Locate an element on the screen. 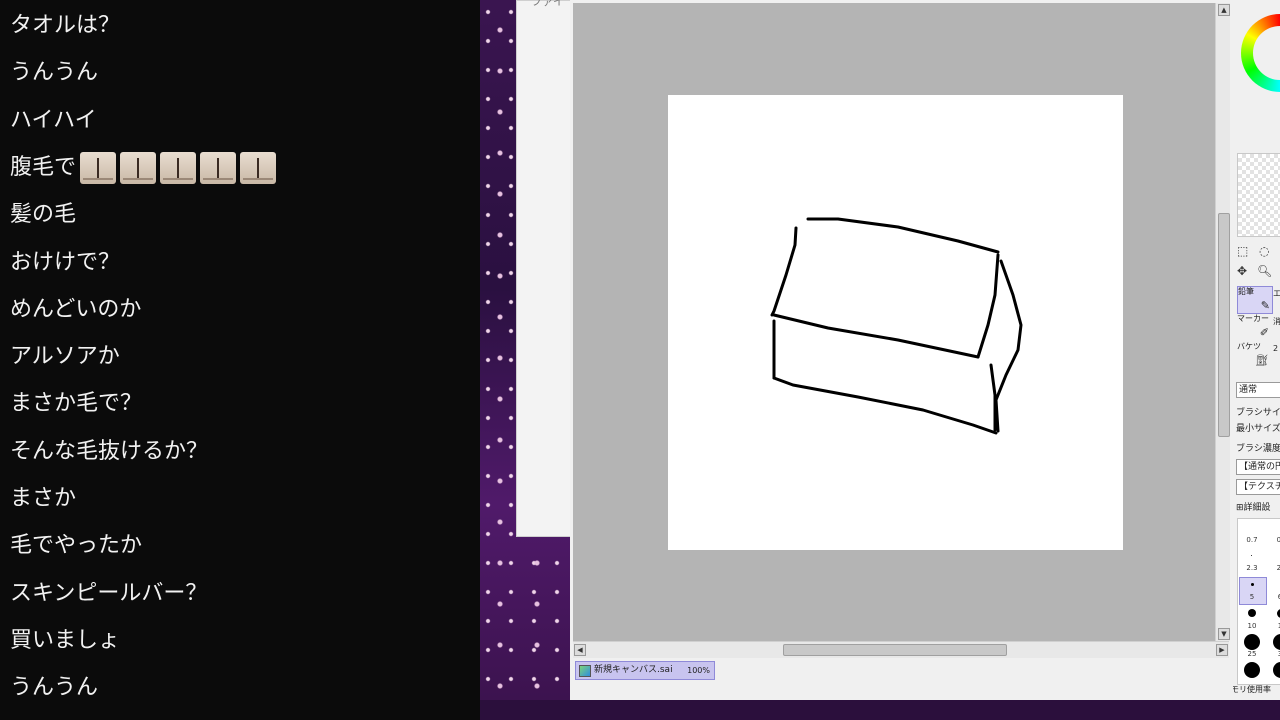 The height and width of the screenshot is (720, 1280). tool-pencil: 鉛筆 ✎ is located at coordinates (1255, 300).